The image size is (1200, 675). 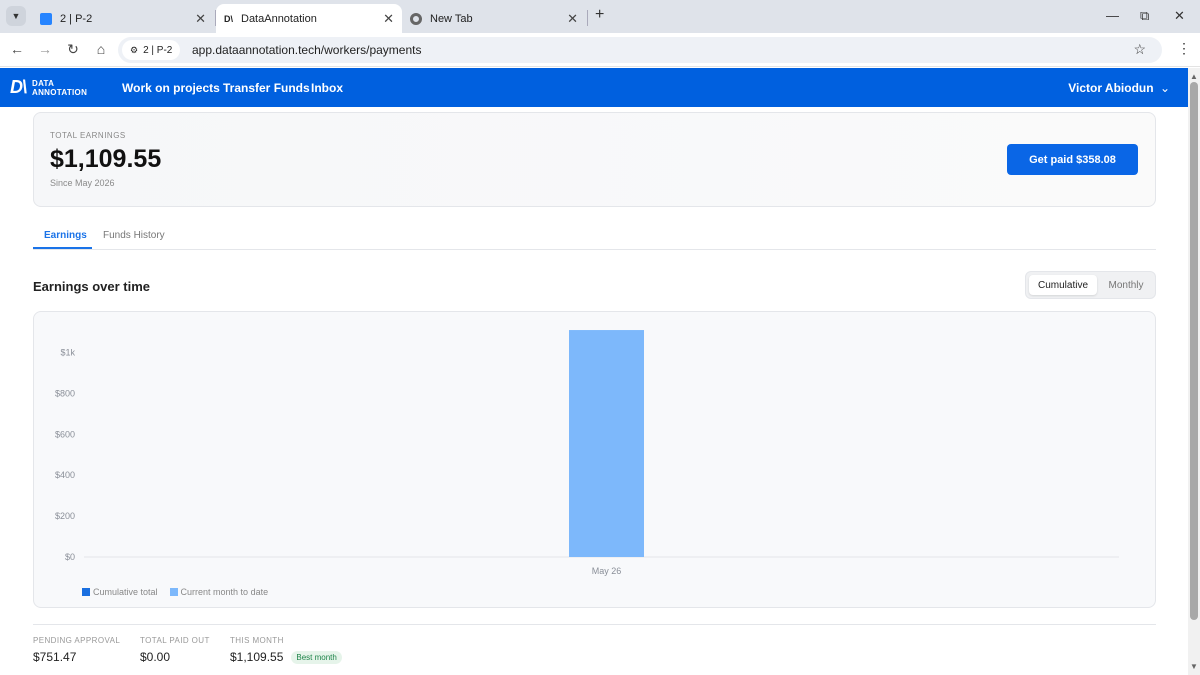 I want to click on chevron-down-icon: ⌄, so click(x=1164, y=88).